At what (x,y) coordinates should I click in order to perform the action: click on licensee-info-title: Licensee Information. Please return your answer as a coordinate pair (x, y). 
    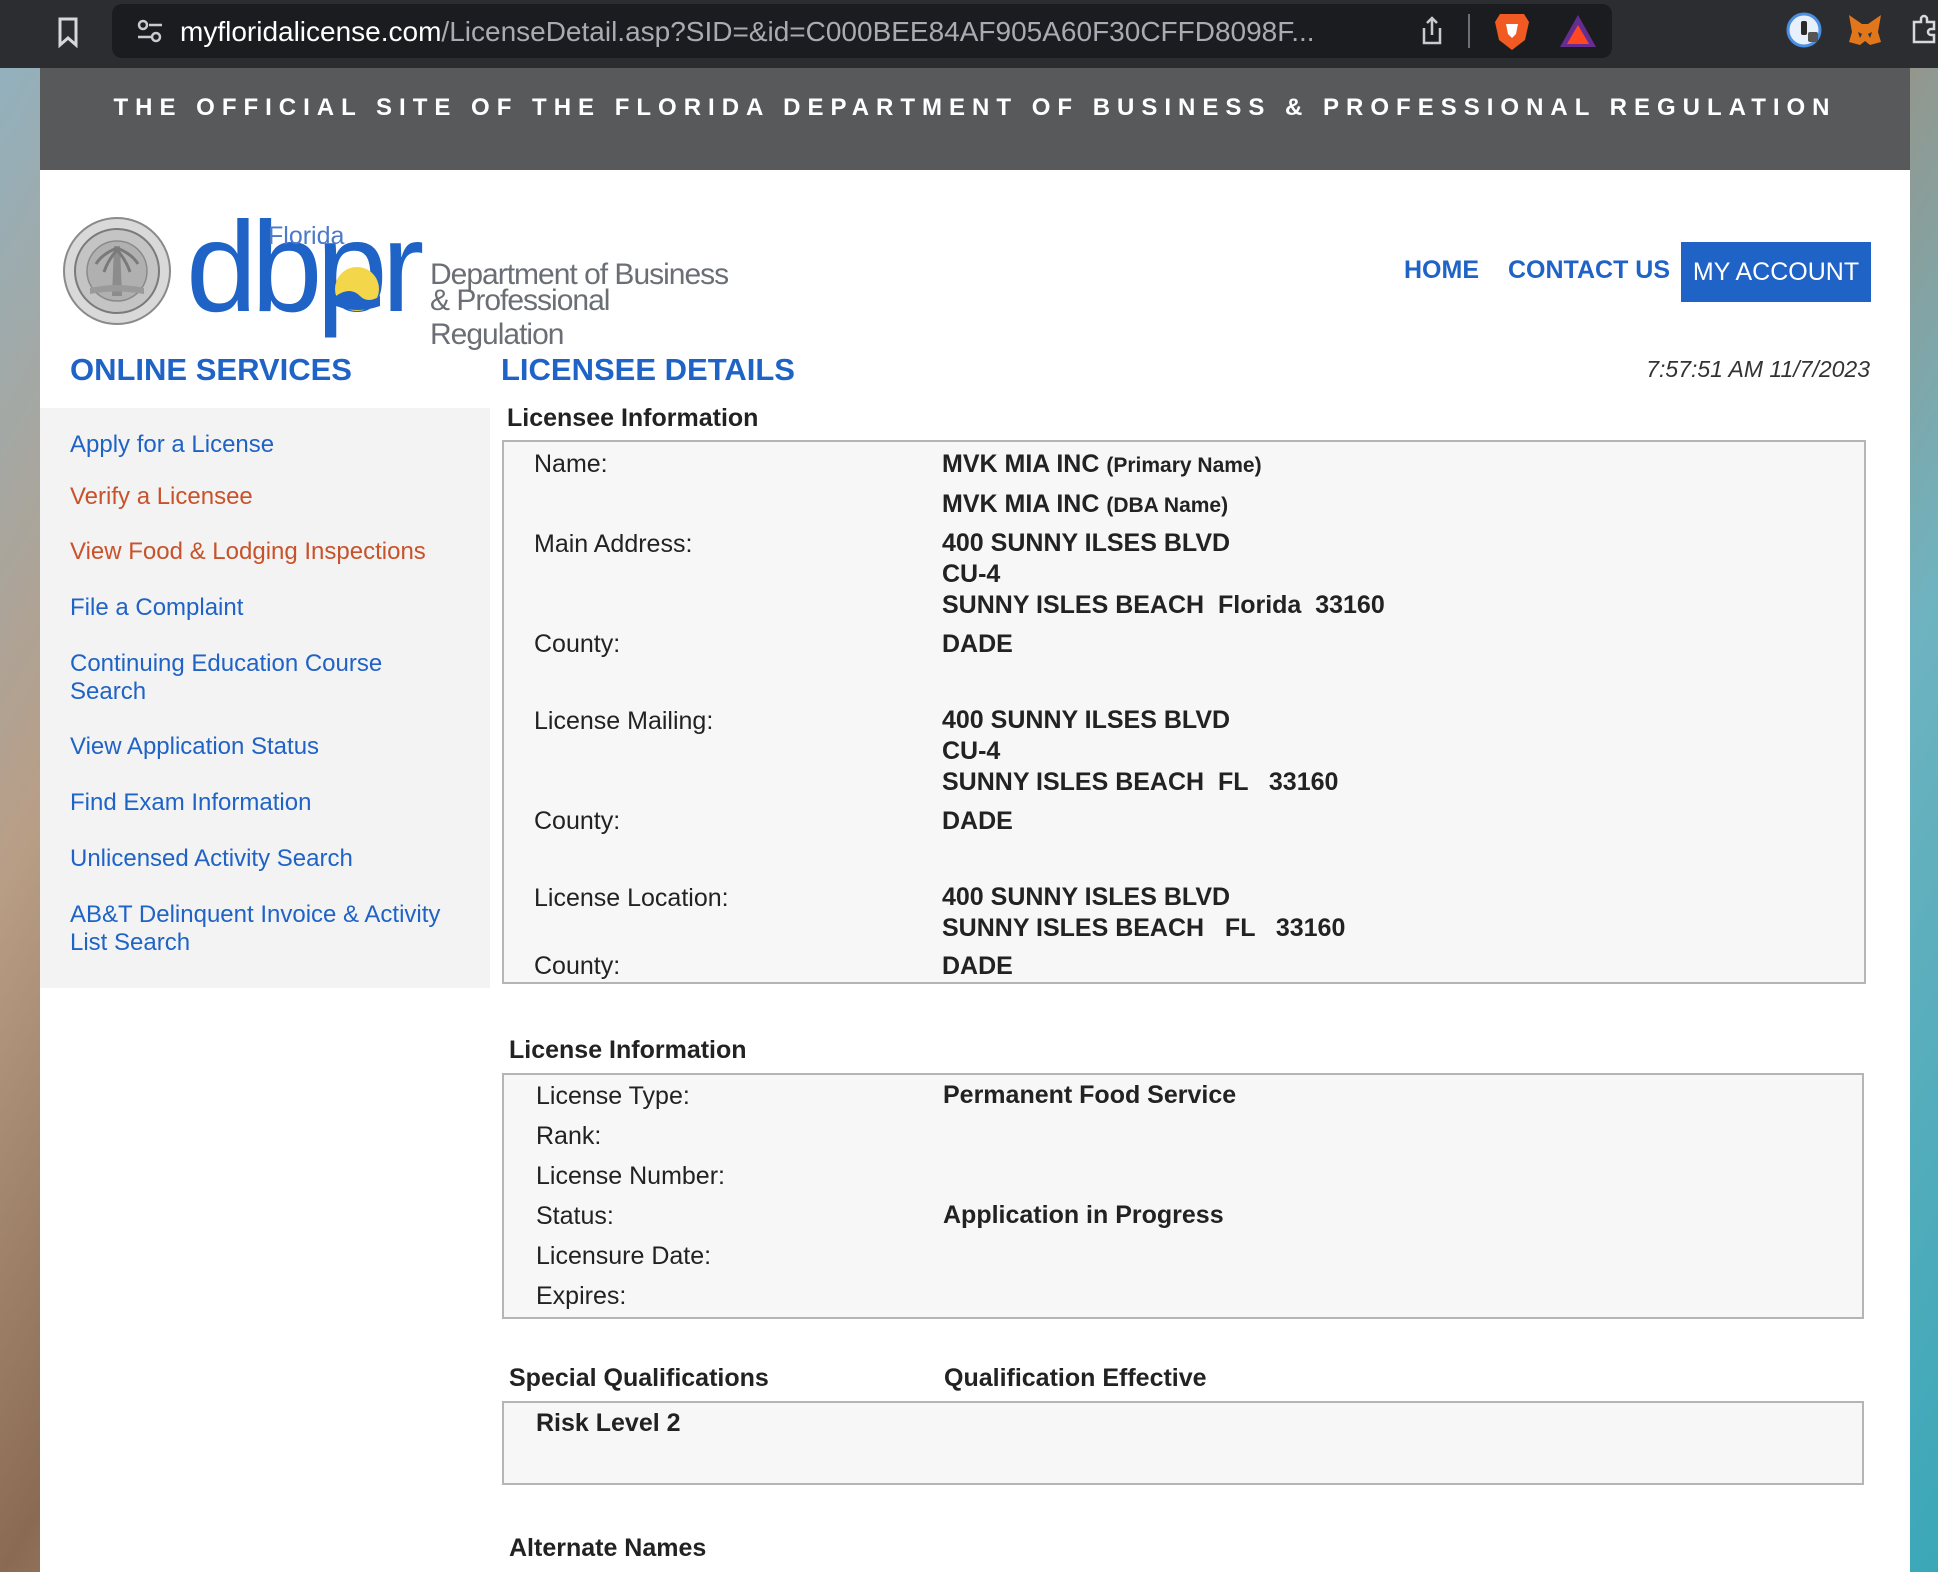
    Looking at the image, I should click on (633, 418).